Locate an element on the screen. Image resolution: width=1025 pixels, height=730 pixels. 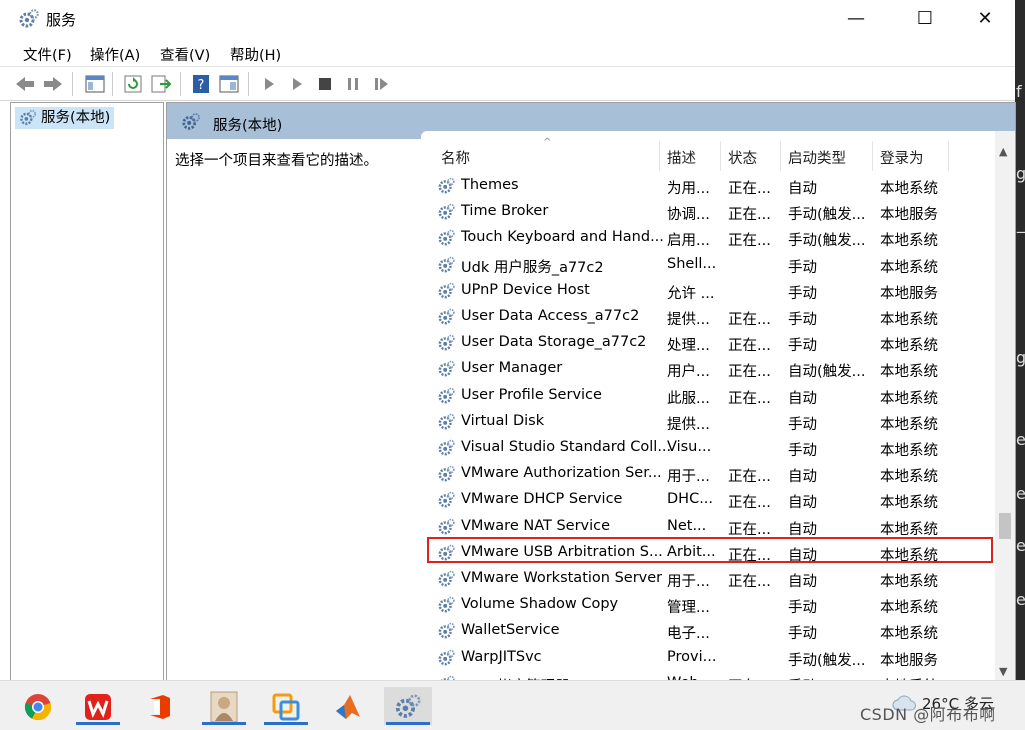
service-row: Themes 为用... 正在... 自动 本地系统 is located at coordinates (706, 186).